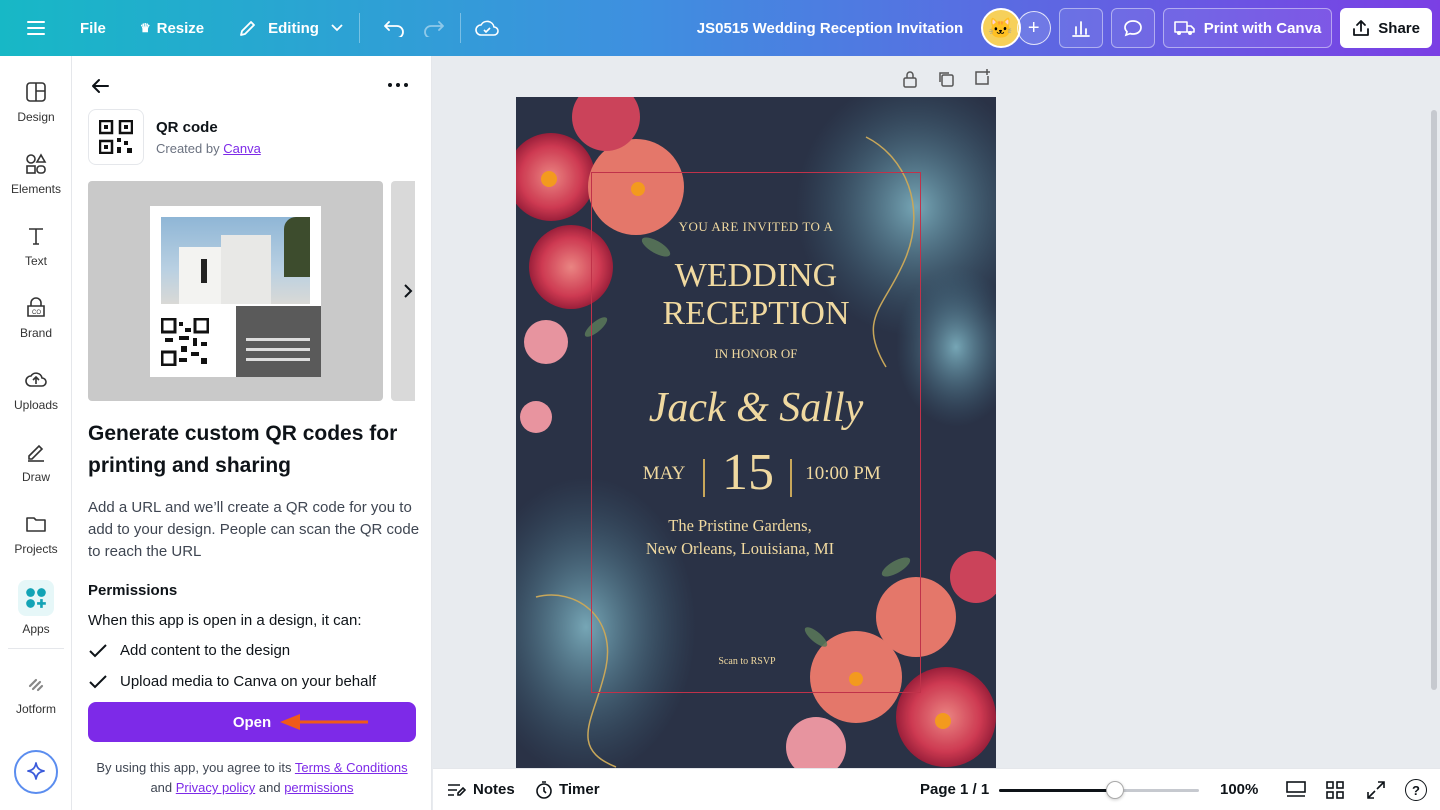 This screenshot has width=1440, height=810. What do you see at coordinates (252, 722) in the screenshot?
I see `open-label: Open` at bounding box center [252, 722].